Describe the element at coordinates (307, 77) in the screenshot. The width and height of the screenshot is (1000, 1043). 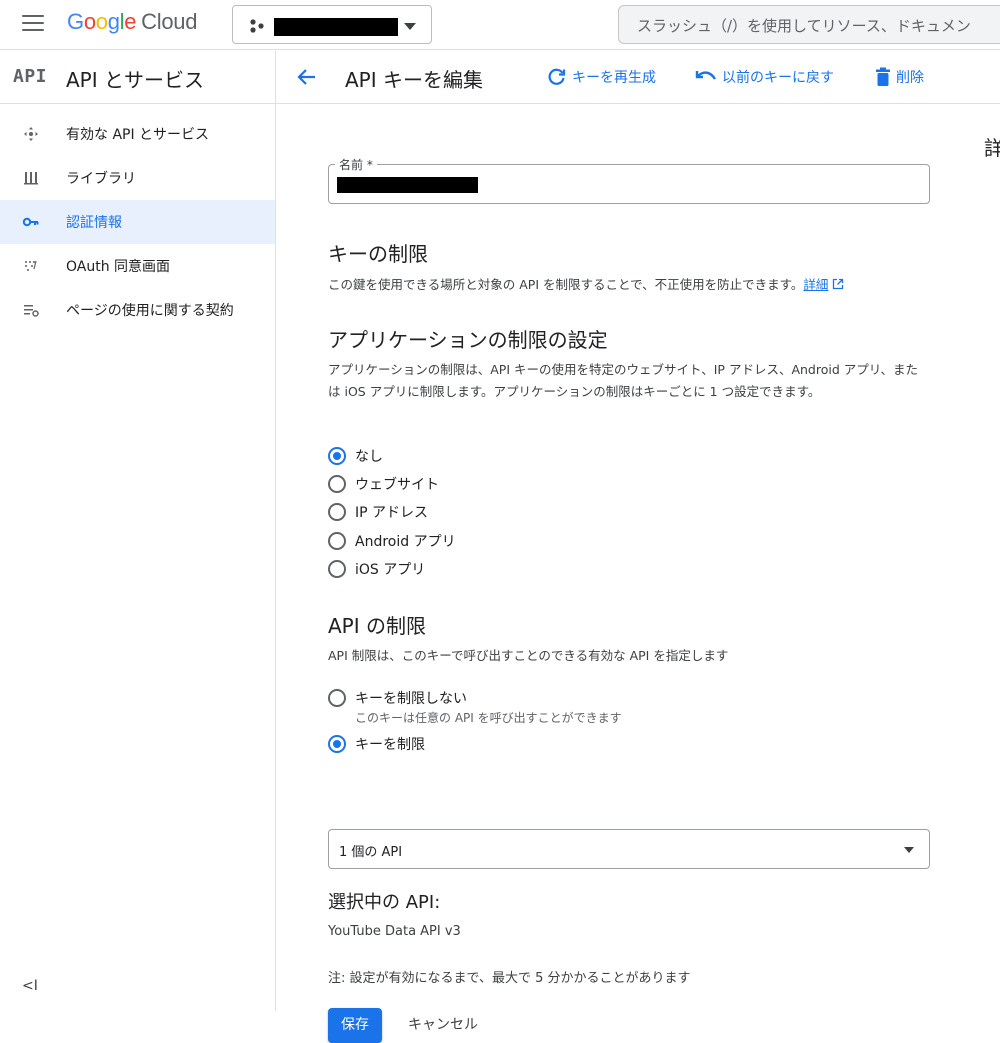
I see `back-arrow-icon` at that location.